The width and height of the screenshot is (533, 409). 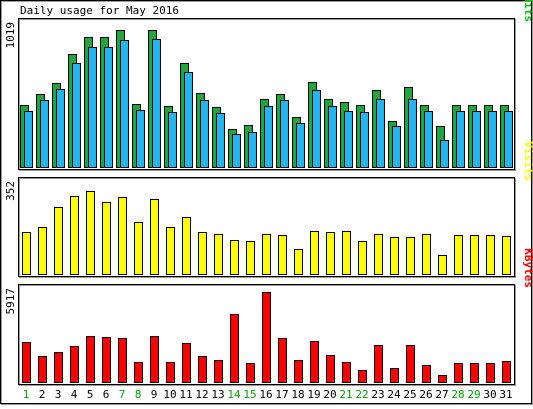 I want to click on x-tick-label-31: 31, so click(x=505, y=394).